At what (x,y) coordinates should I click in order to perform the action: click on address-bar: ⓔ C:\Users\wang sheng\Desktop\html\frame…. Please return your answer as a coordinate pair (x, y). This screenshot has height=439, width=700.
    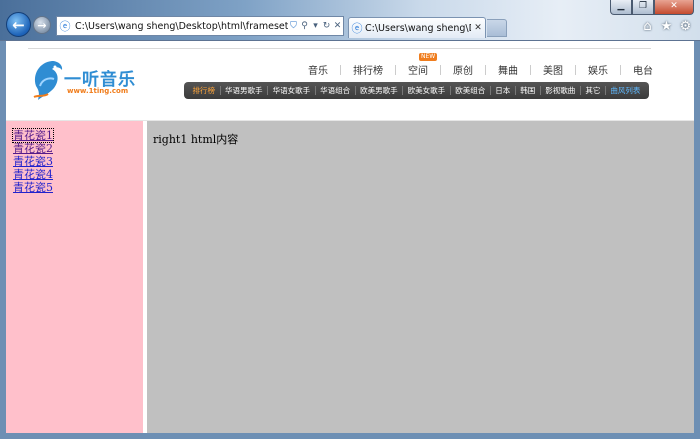
    Looking at the image, I should click on (200, 26).